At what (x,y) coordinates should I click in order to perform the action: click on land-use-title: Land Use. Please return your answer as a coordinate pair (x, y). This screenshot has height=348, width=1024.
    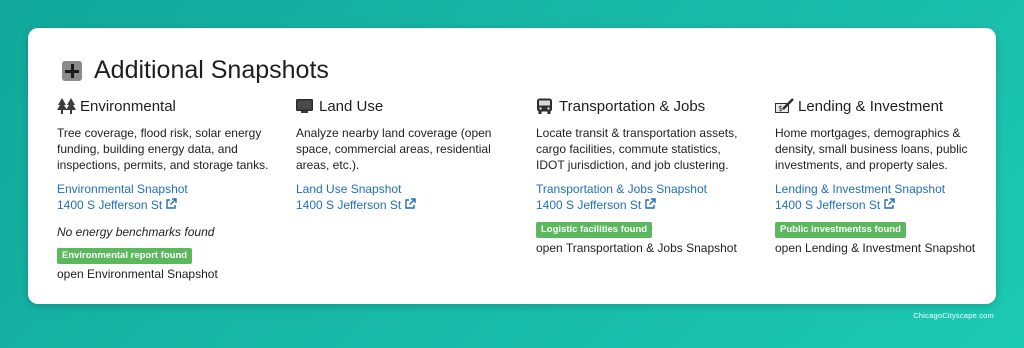
    Looking at the image, I should click on (351, 106).